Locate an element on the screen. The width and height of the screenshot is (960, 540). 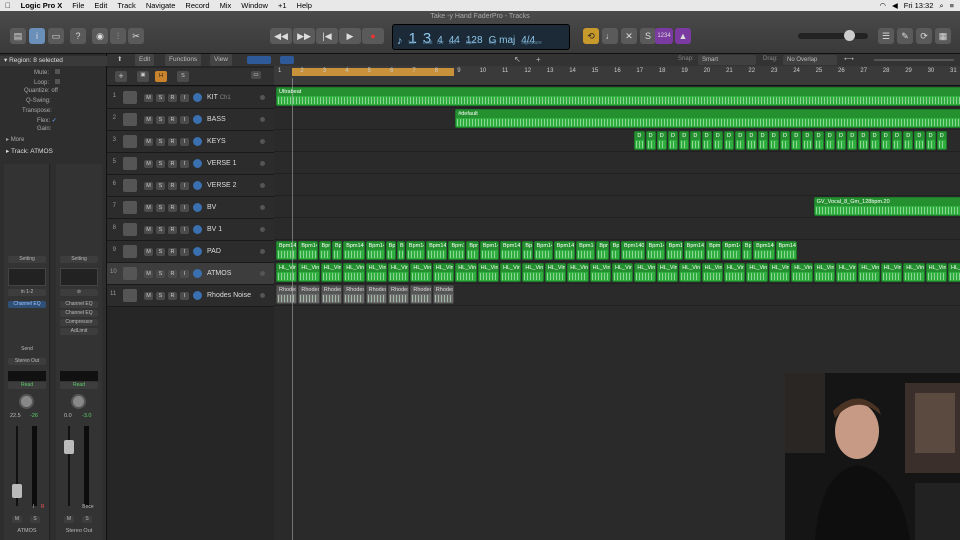
track-header-kit: 1 M S R I KIT Ch1 is located at coordinates (190, 98).